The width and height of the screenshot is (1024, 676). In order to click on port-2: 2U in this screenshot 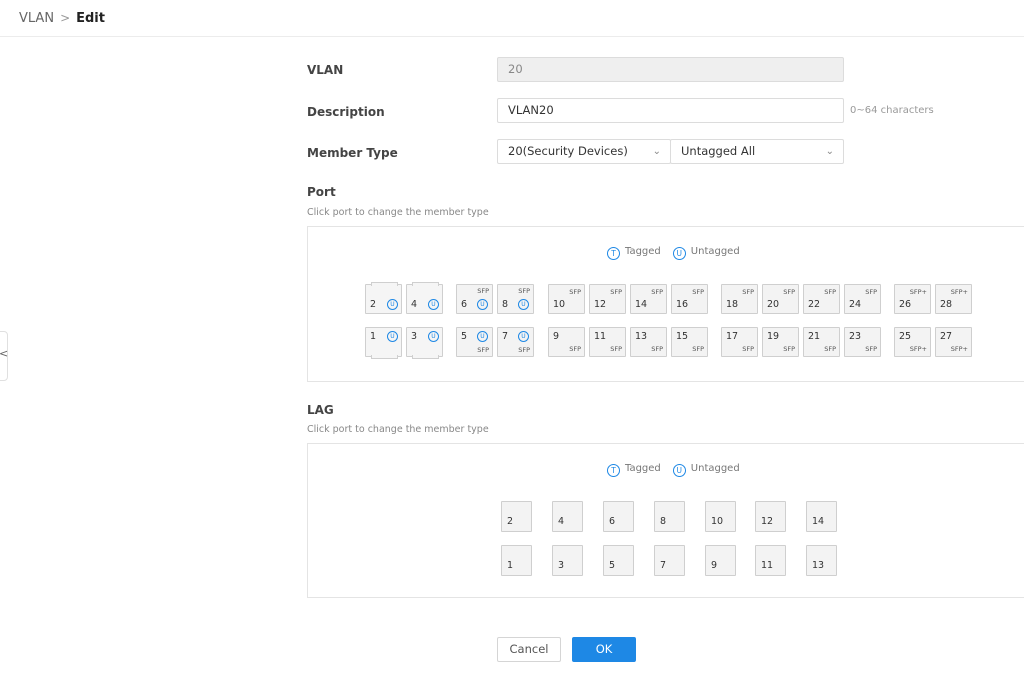, I will do `click(383, 298)`.